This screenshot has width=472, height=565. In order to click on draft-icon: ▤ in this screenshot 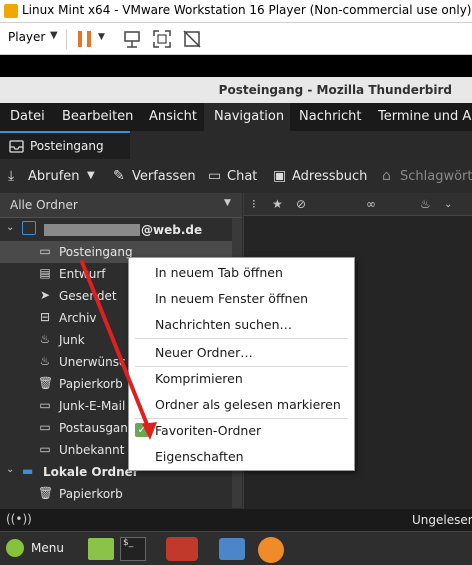, I will do `click(45, 273)`.